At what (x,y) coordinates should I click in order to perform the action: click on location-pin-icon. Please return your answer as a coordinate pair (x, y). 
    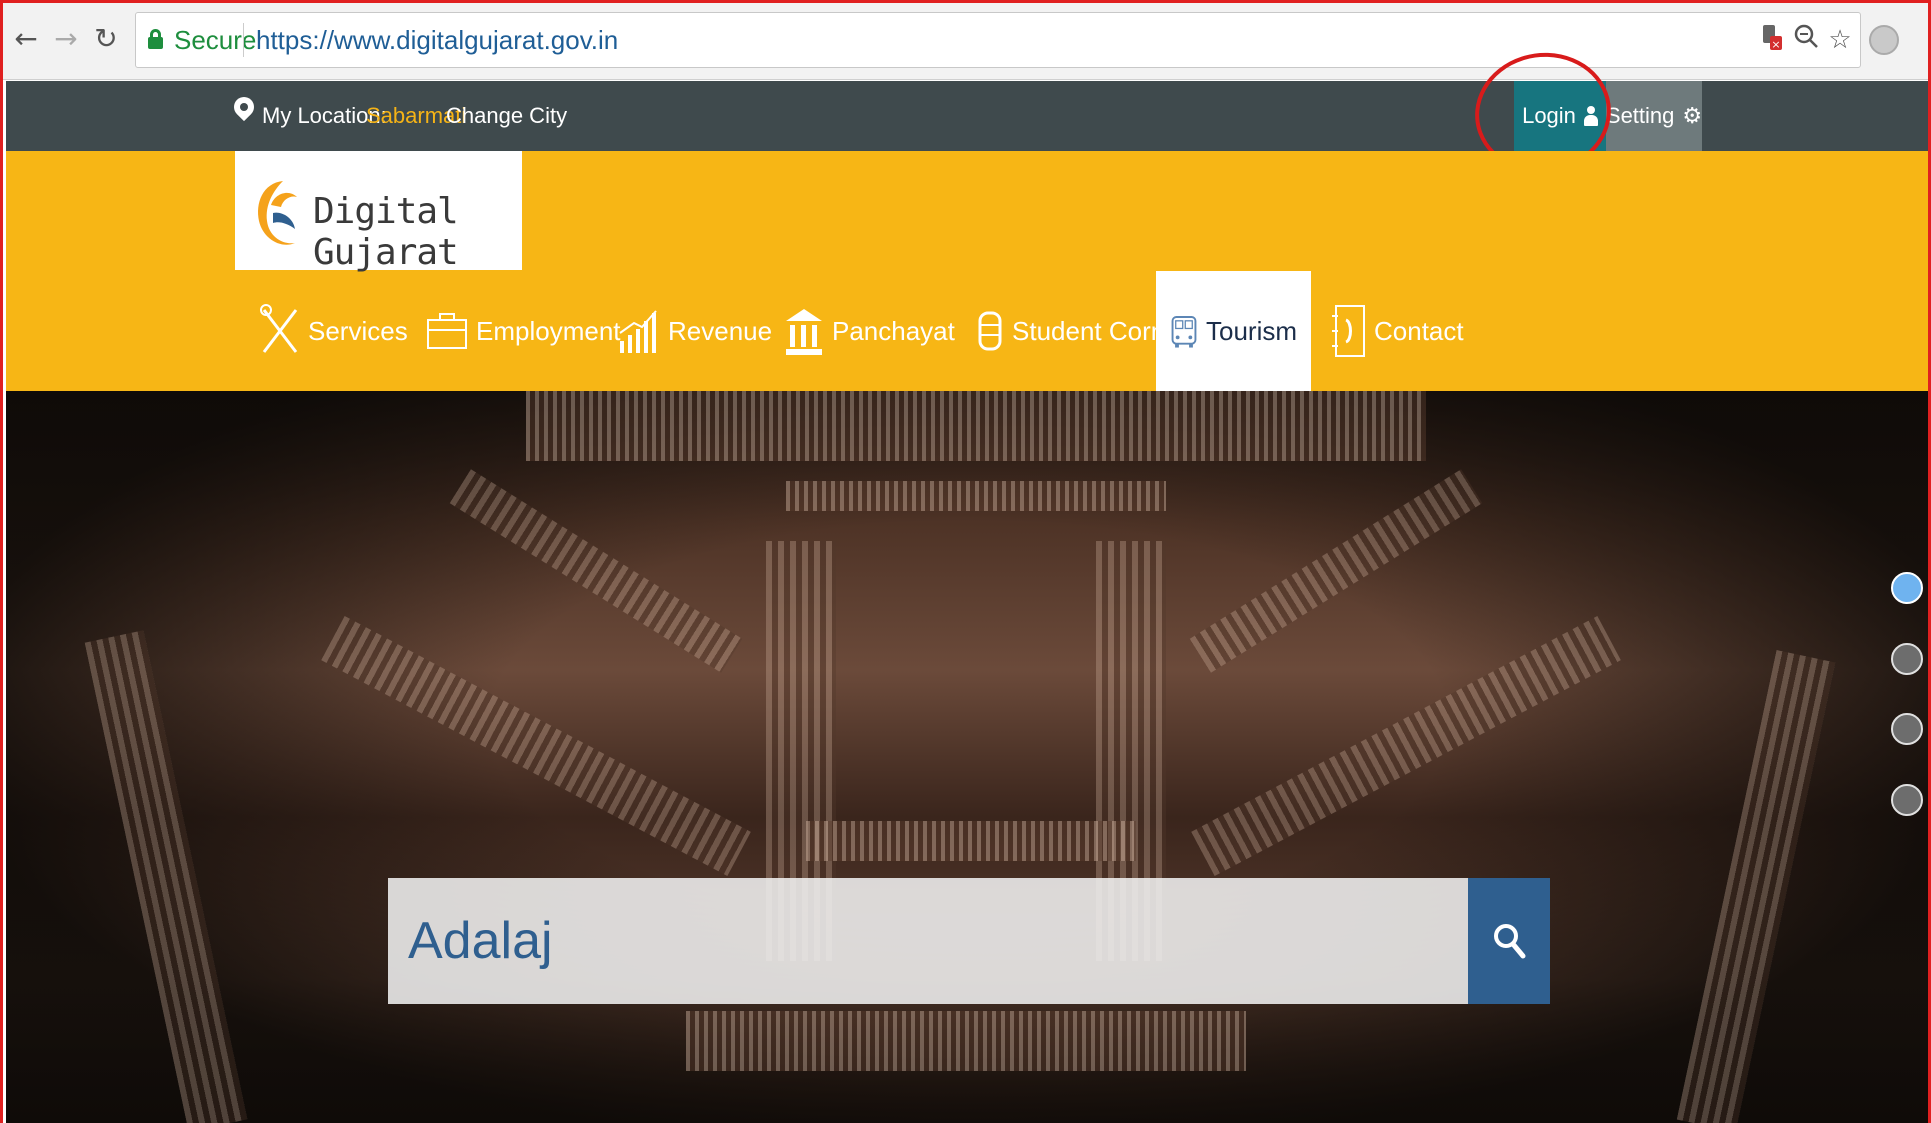
    Looking at the image, I should click on (244, 109).